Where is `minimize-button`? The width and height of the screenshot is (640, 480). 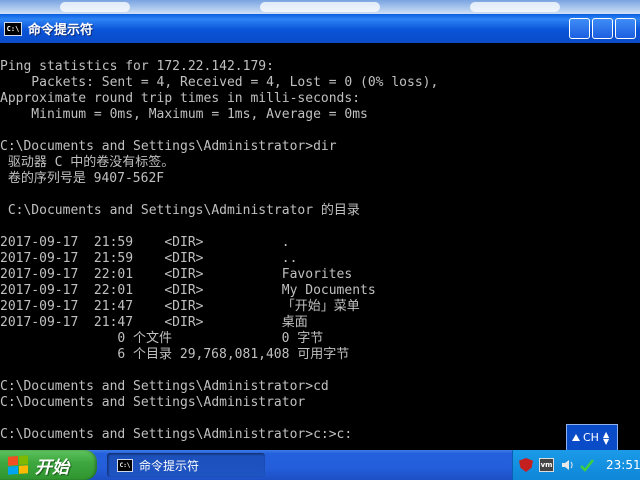 minimize-button is located at coordinates (579, 28).